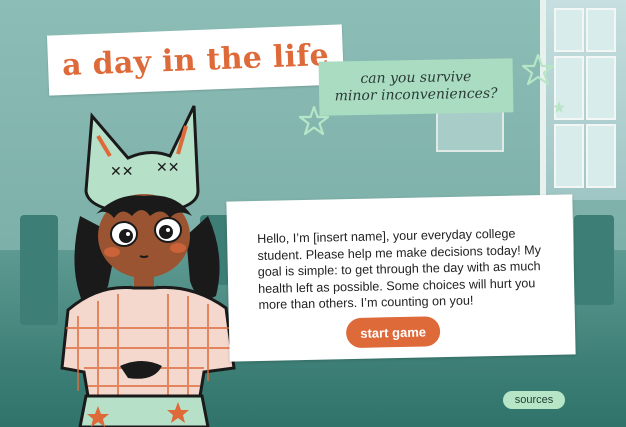 This screenshot has width=626, height=427. I want to click on sources-button: sources, so click(534, 400).